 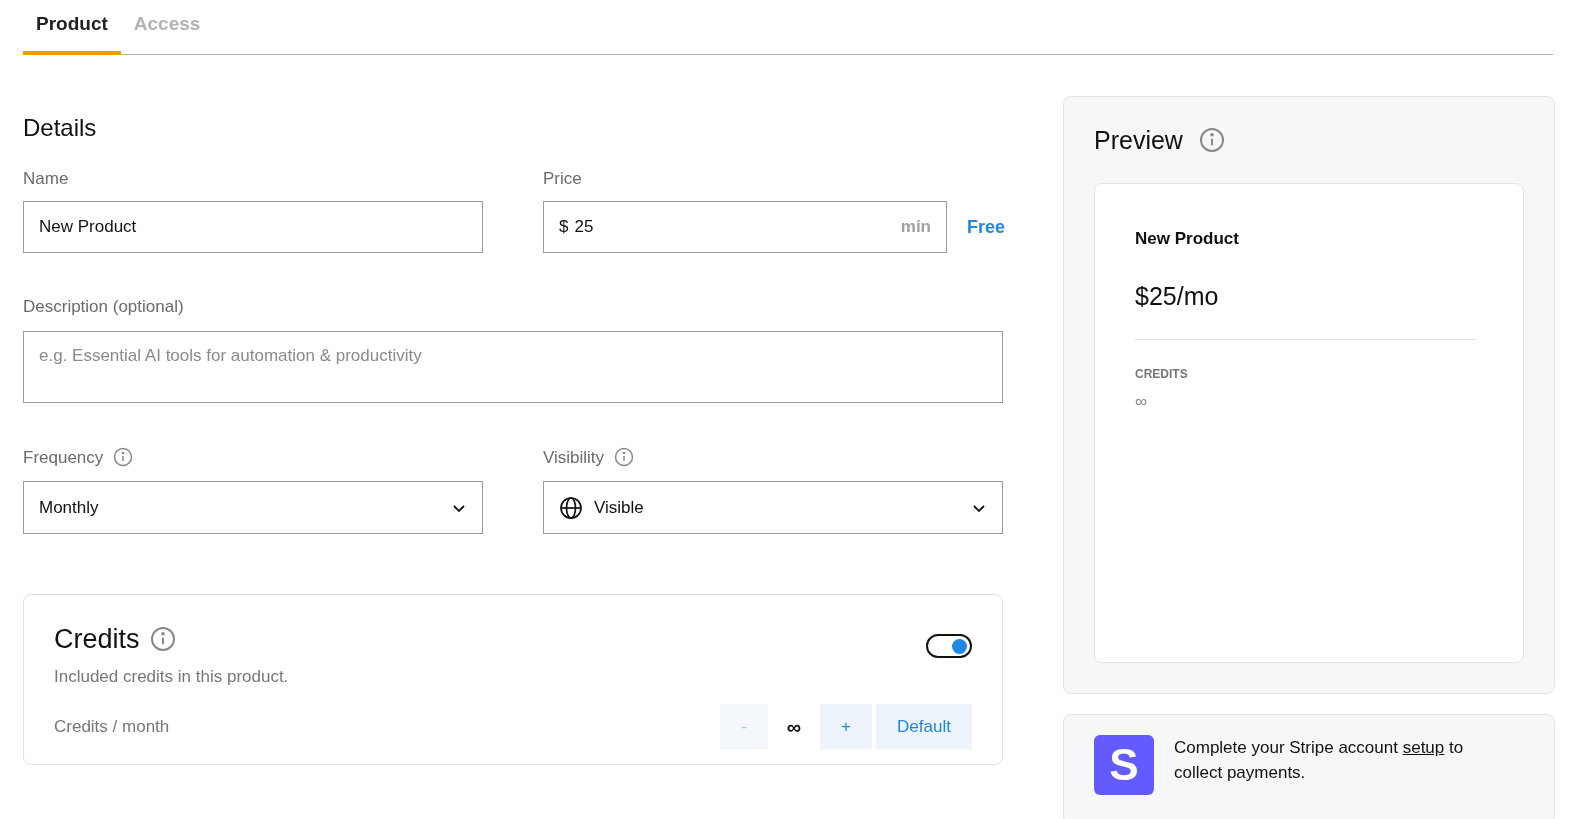 I want to click on free-link: Free, so click(x=986, y=227).